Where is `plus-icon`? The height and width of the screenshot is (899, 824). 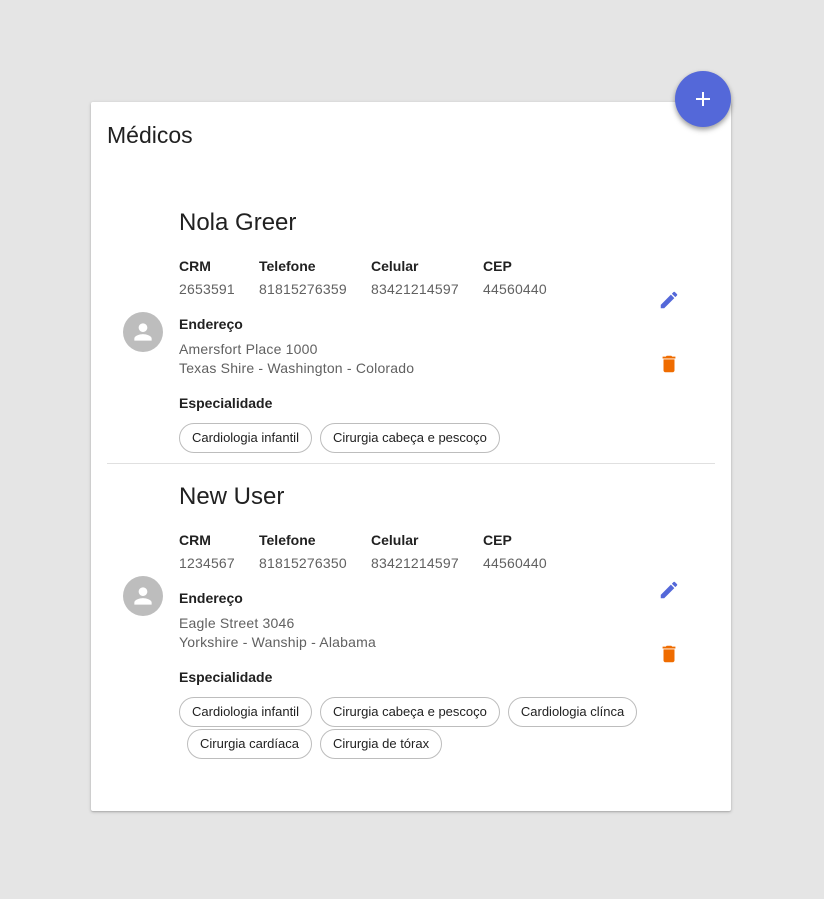 plus-icon is located at coordinates (703, 99).